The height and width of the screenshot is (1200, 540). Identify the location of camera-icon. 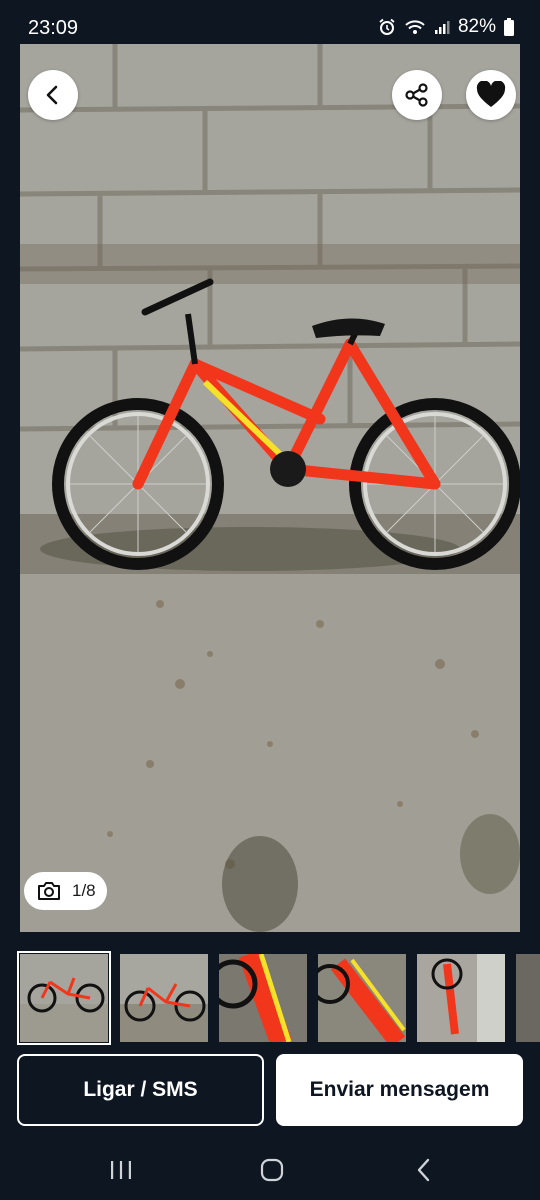
(49, 891).